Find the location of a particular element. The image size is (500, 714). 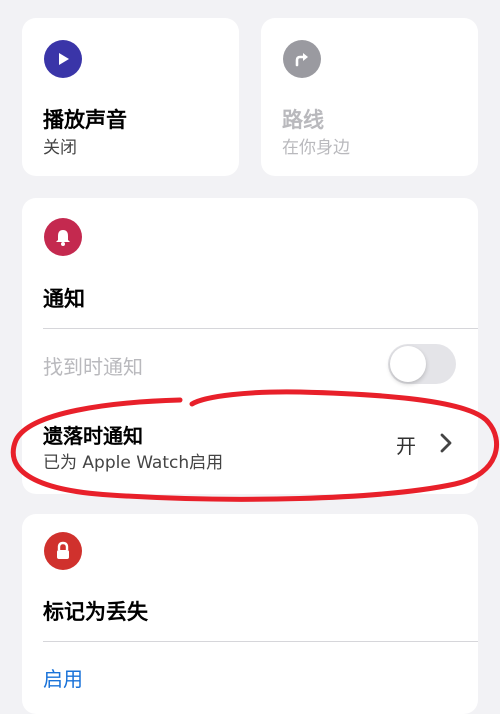

notify-when-left-behind-subtitle: 已为 Apple Watch启用 is located at coordinates (133, 463).